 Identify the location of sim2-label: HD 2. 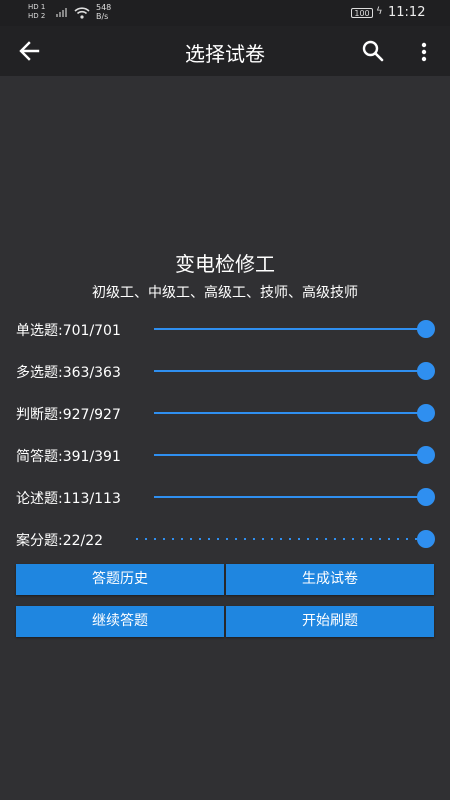
(37, 16).